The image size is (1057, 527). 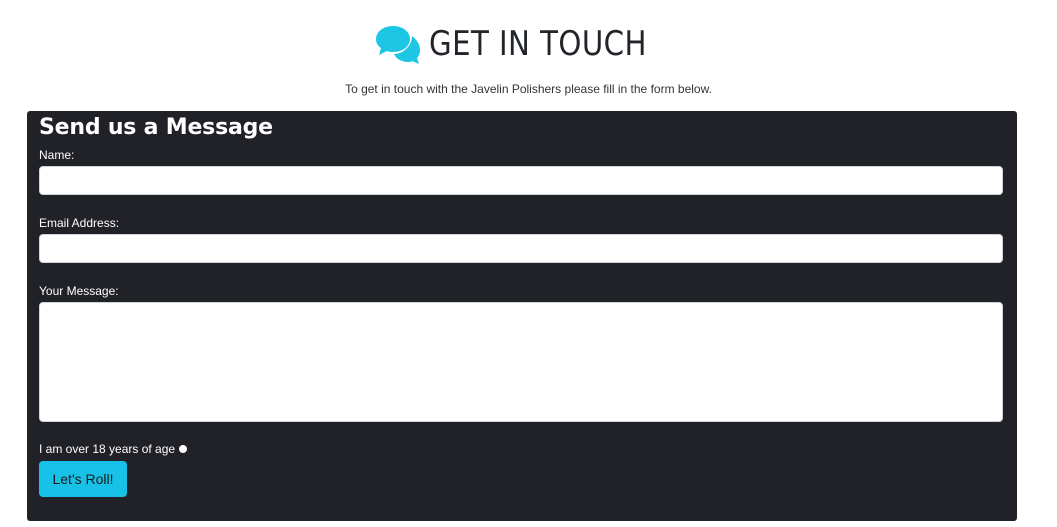 What do you see at coordinates (521, 180) in the screenshot?
I see `name-input` at bounding box center [521, 180].